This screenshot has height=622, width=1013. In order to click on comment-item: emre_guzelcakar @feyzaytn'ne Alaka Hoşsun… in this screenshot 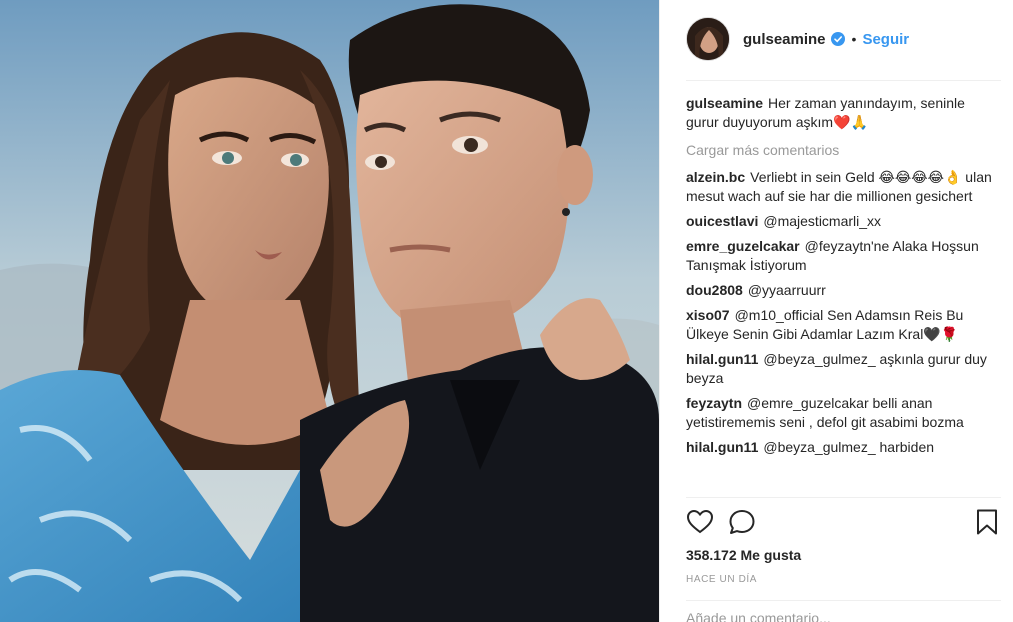, I will do `click(841, 256)`.